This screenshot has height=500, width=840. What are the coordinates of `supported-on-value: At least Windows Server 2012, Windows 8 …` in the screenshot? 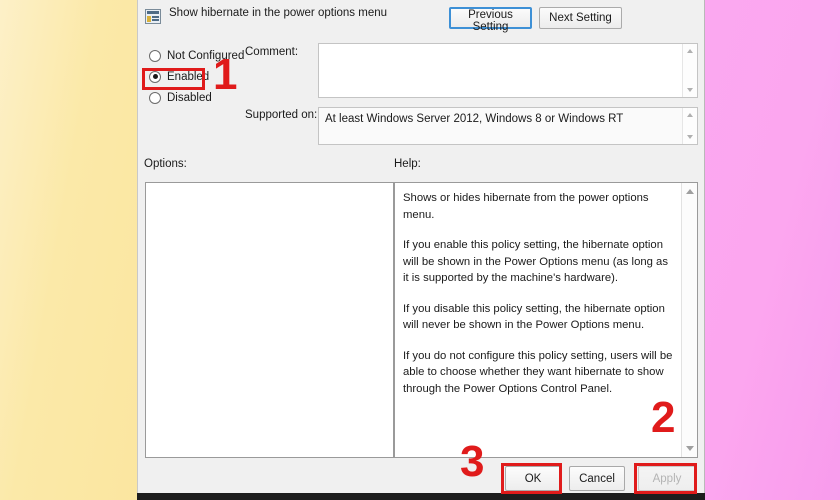 It's located at (474, 119).